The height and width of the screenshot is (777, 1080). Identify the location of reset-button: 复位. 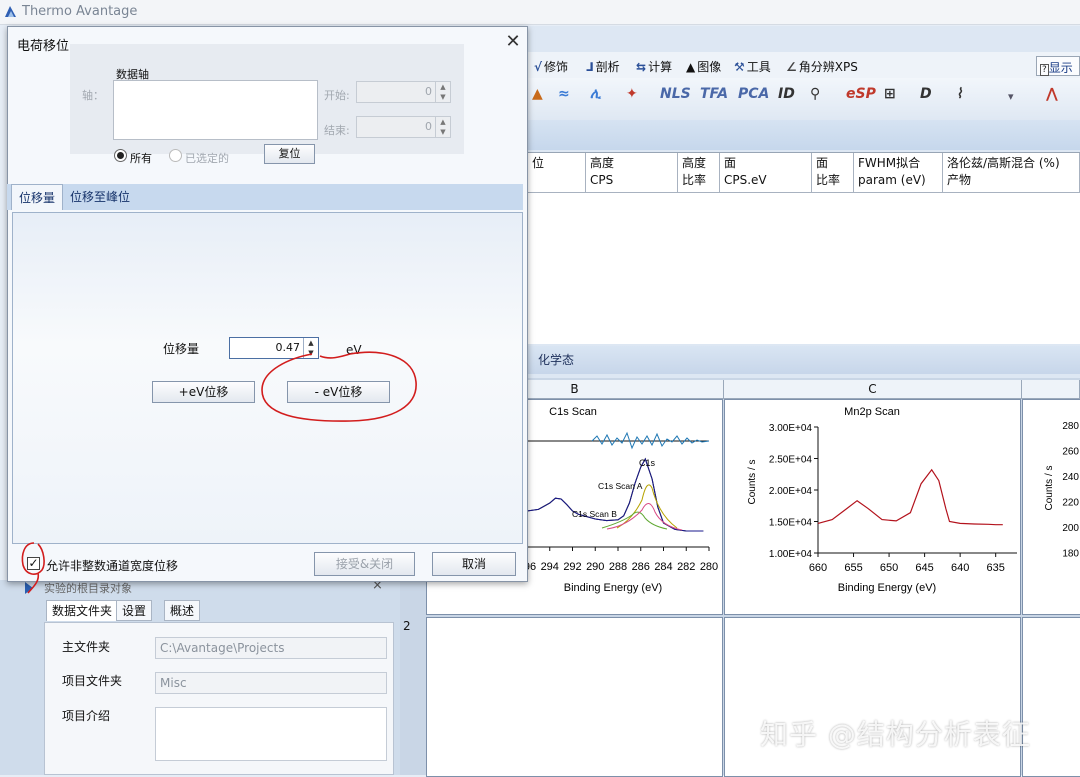
(289, 154).